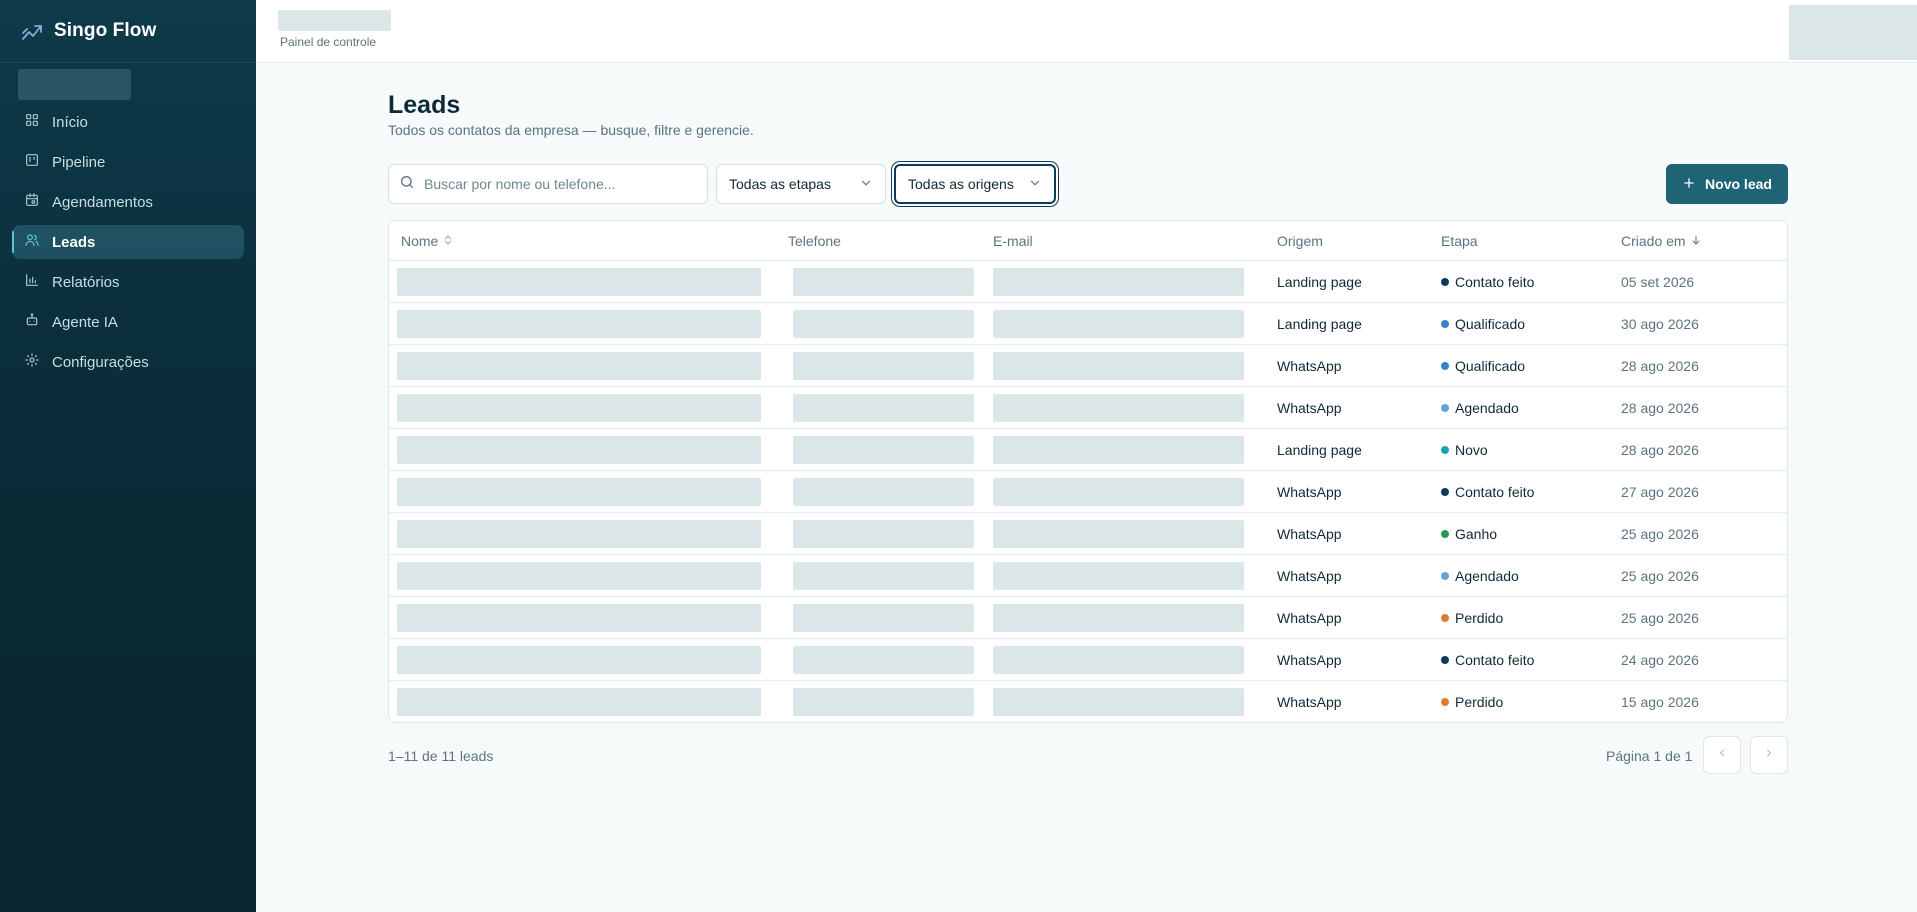  Describe the element at coordinates (128, 162) in the screenshot. I see `sidebar-item-pipeline: Pipeline` at that location.